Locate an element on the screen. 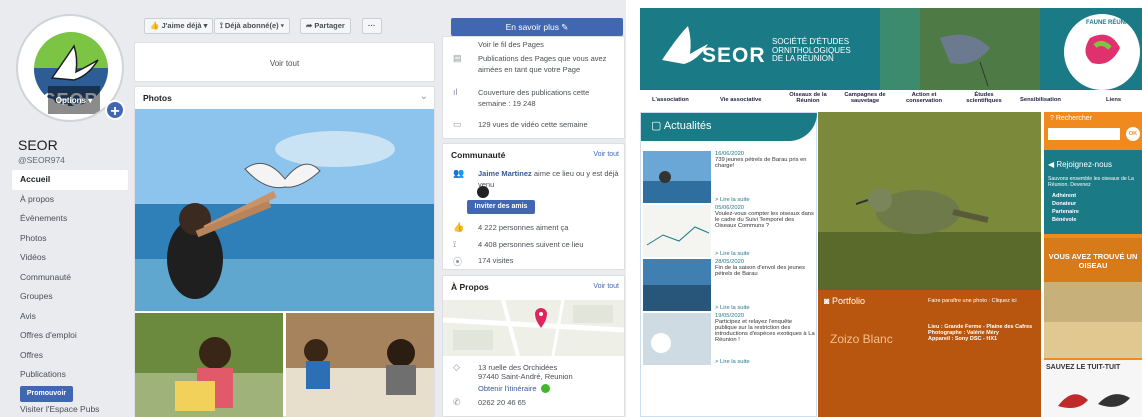 Image resolution: width=1142 pixels, height=417 pixels. nav-item-accueil: Accueil is located at coordinates (70, 180).